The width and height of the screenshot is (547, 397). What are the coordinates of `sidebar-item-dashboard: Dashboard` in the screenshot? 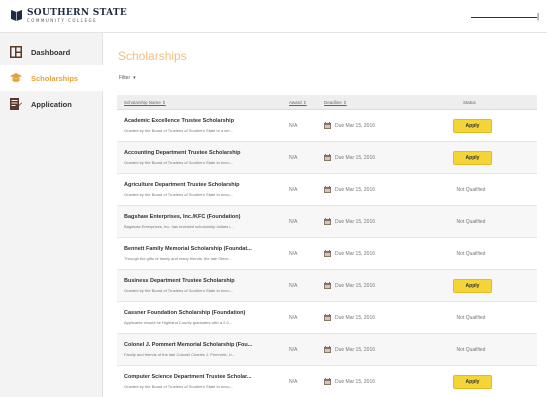 It's located at (51, 52).